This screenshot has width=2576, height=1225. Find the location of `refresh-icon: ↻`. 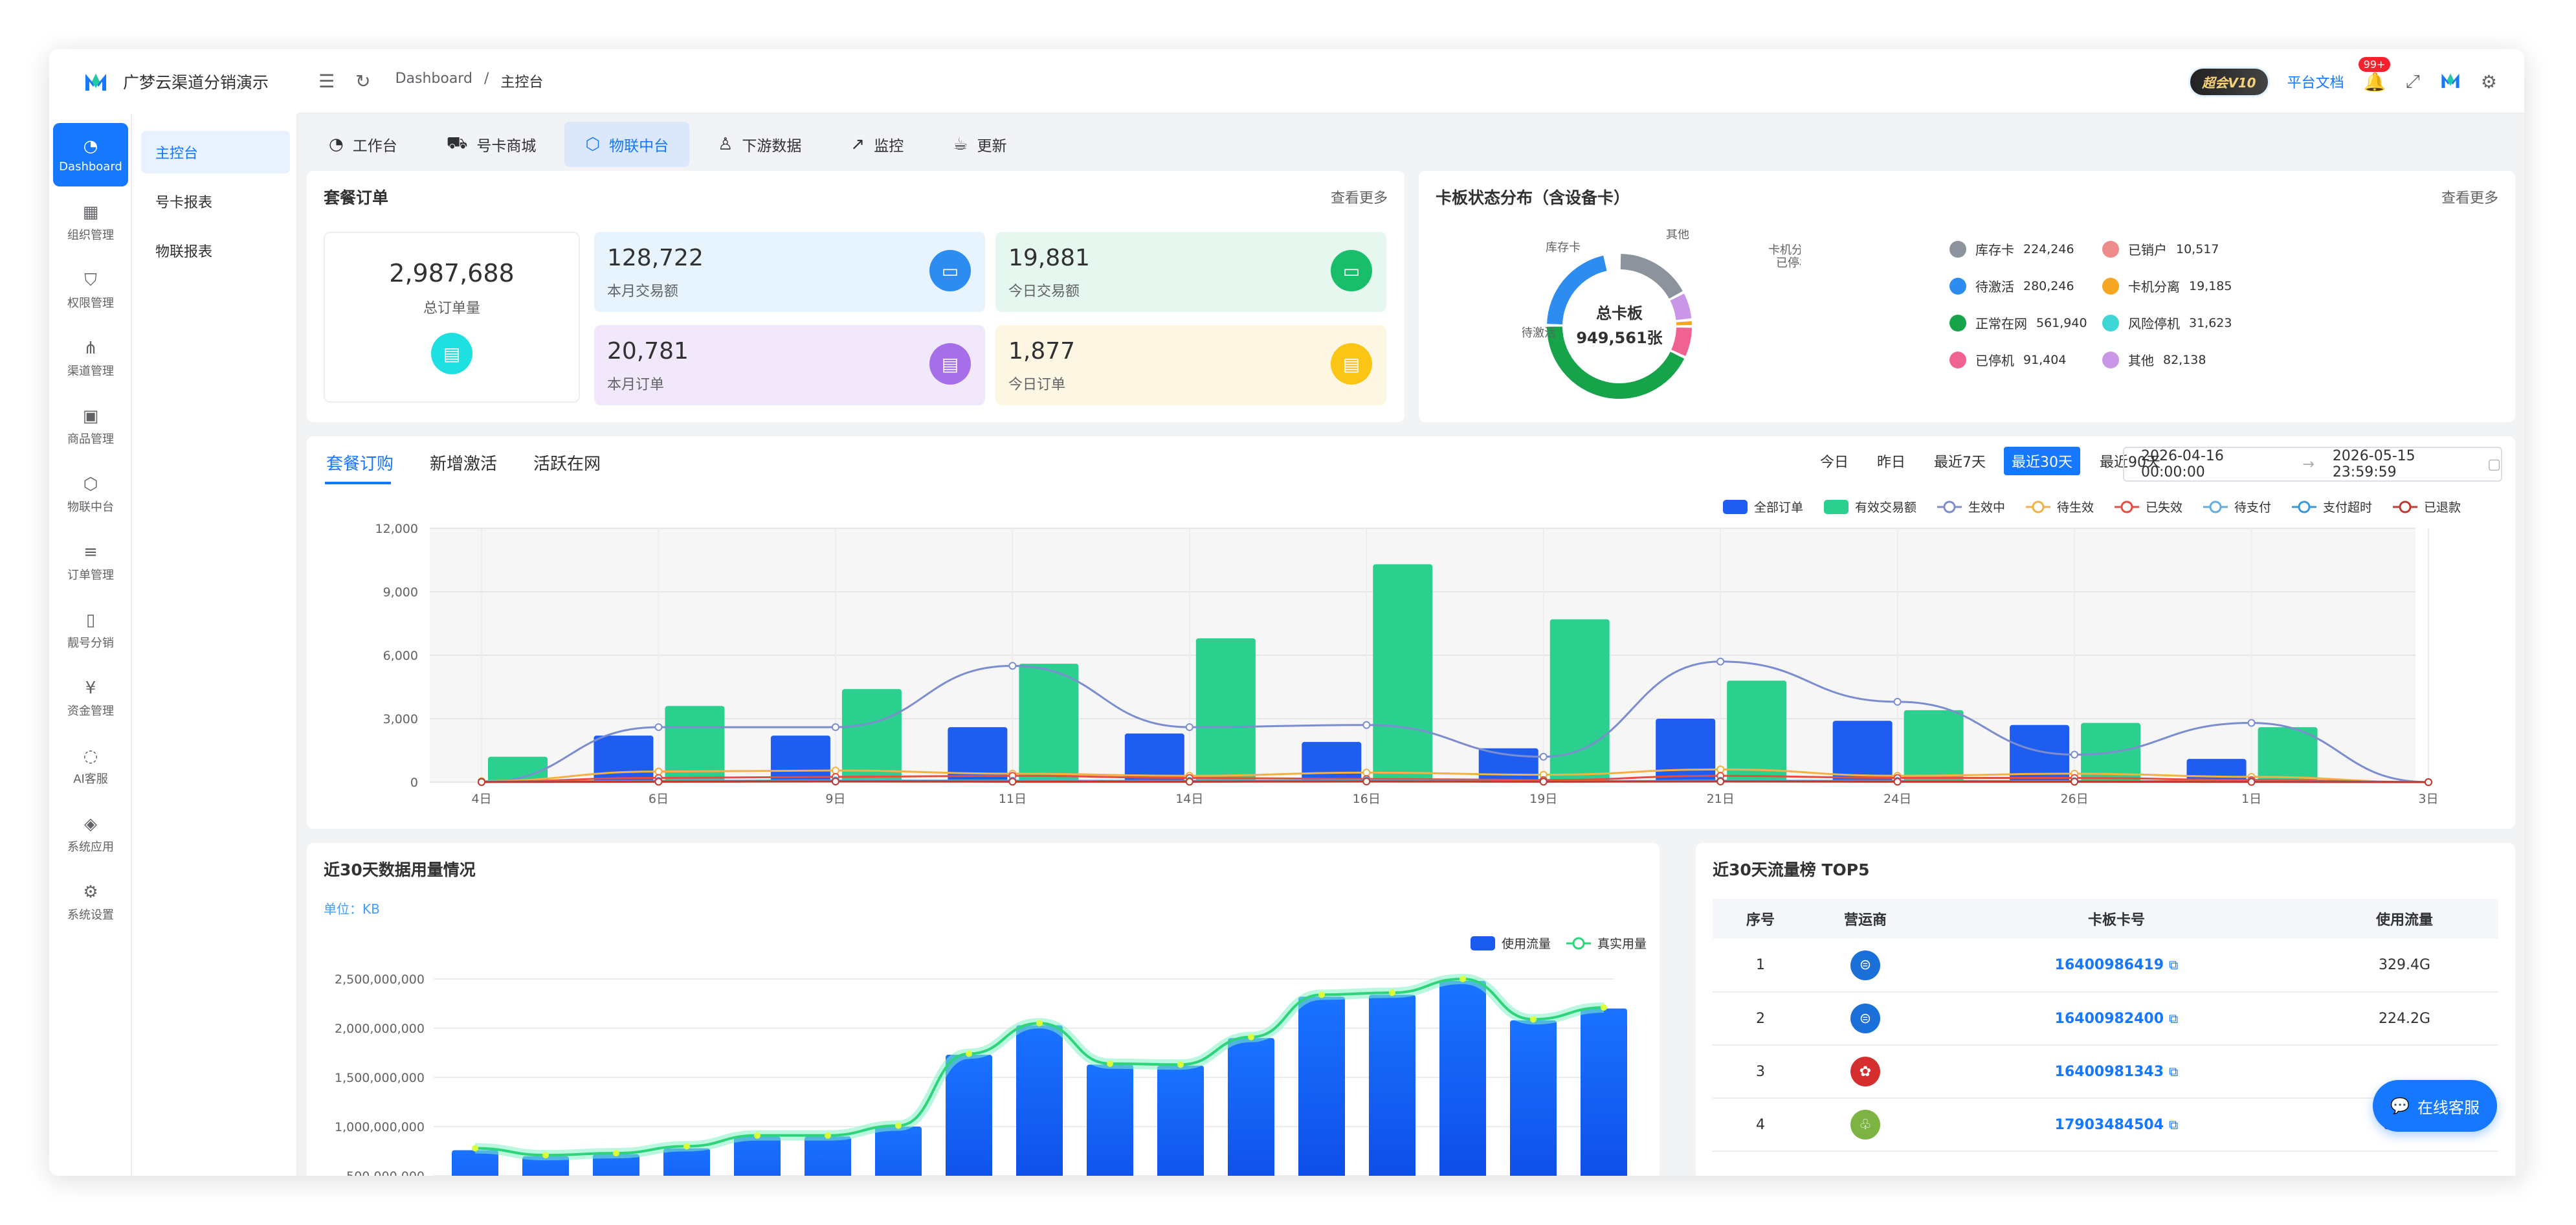

refresh-icon: ↻ is located at coordinates (362, 81).